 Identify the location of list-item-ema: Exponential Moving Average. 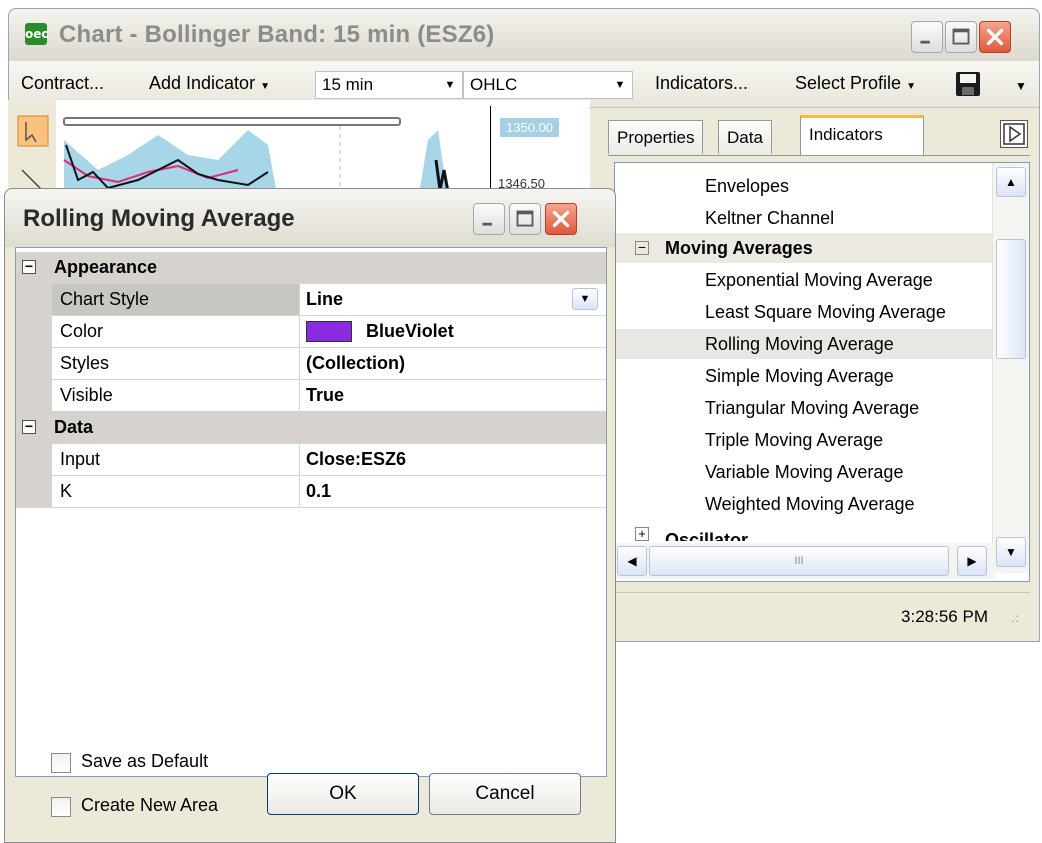
(819, 280).